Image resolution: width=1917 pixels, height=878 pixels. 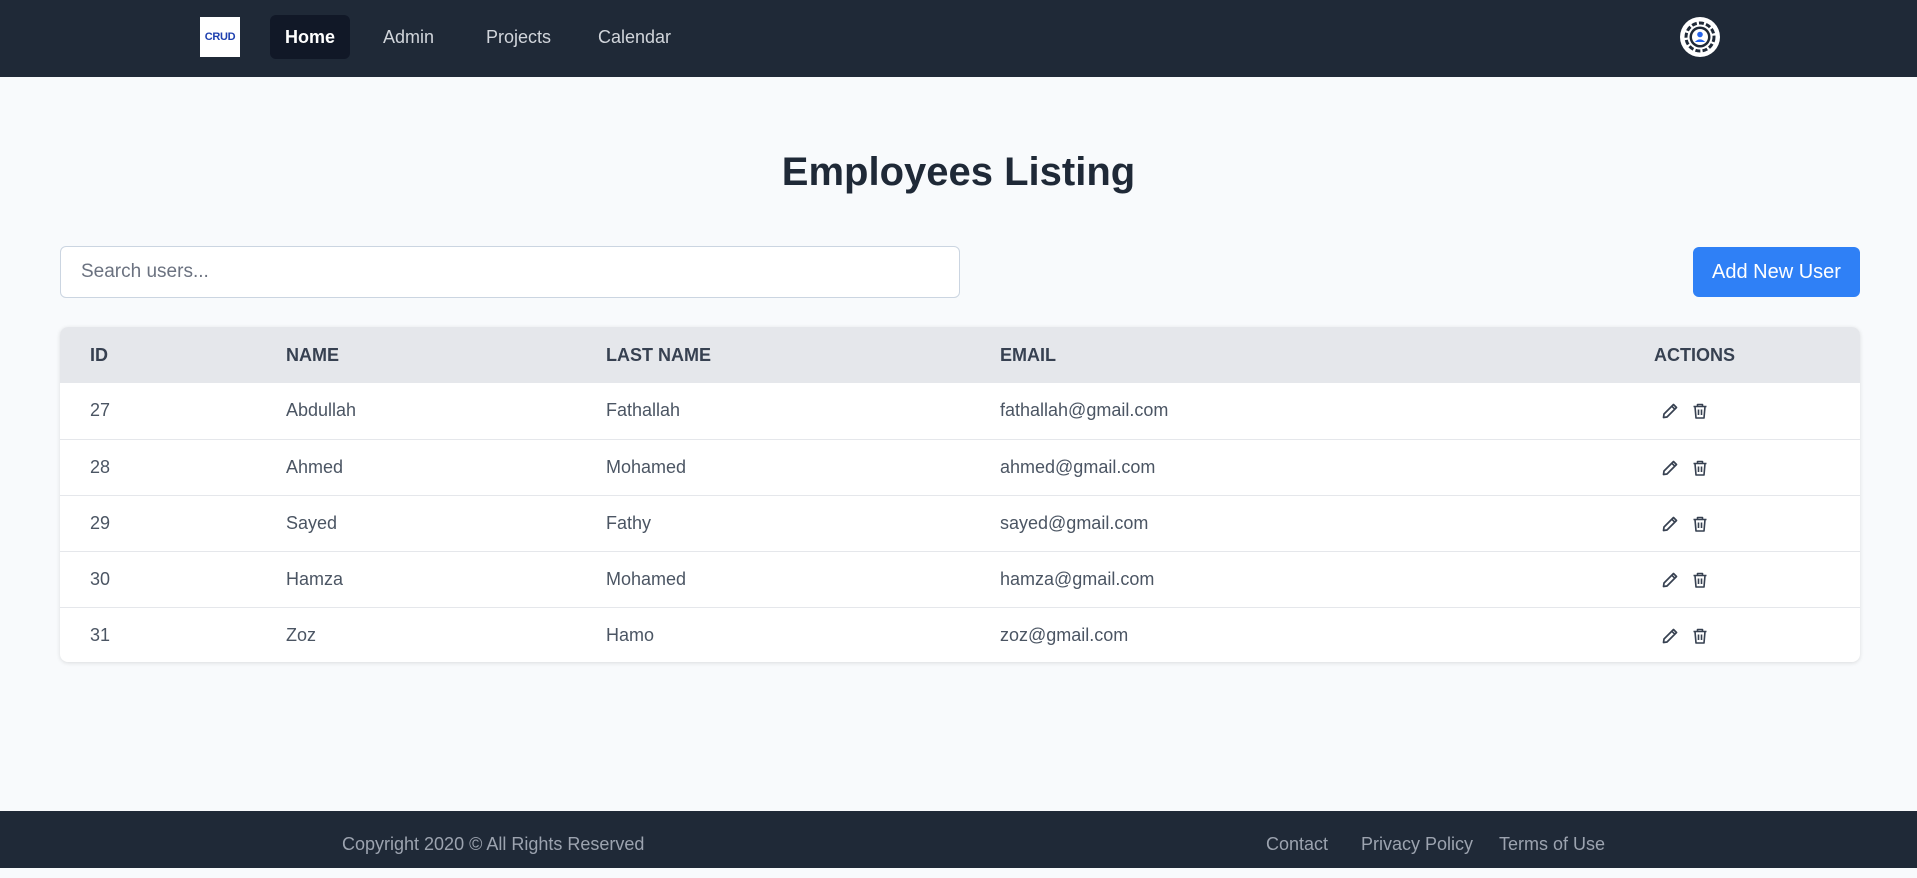 I want to click on table-row: 29 Sayed Fathy sayed@gmail.com, so click(x=960, y=523).